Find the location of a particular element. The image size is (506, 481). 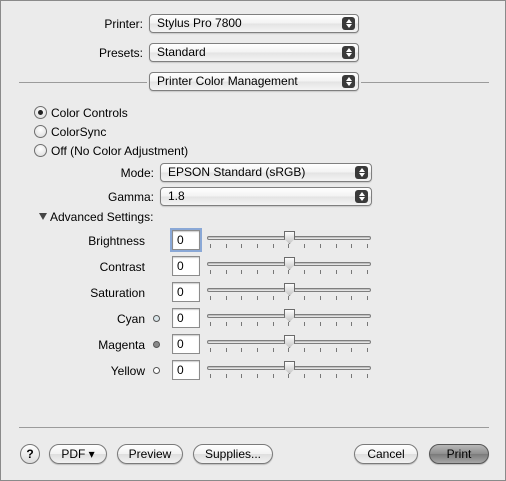

disclosure-triangle-down-icon is located at coordinates (43, 216).